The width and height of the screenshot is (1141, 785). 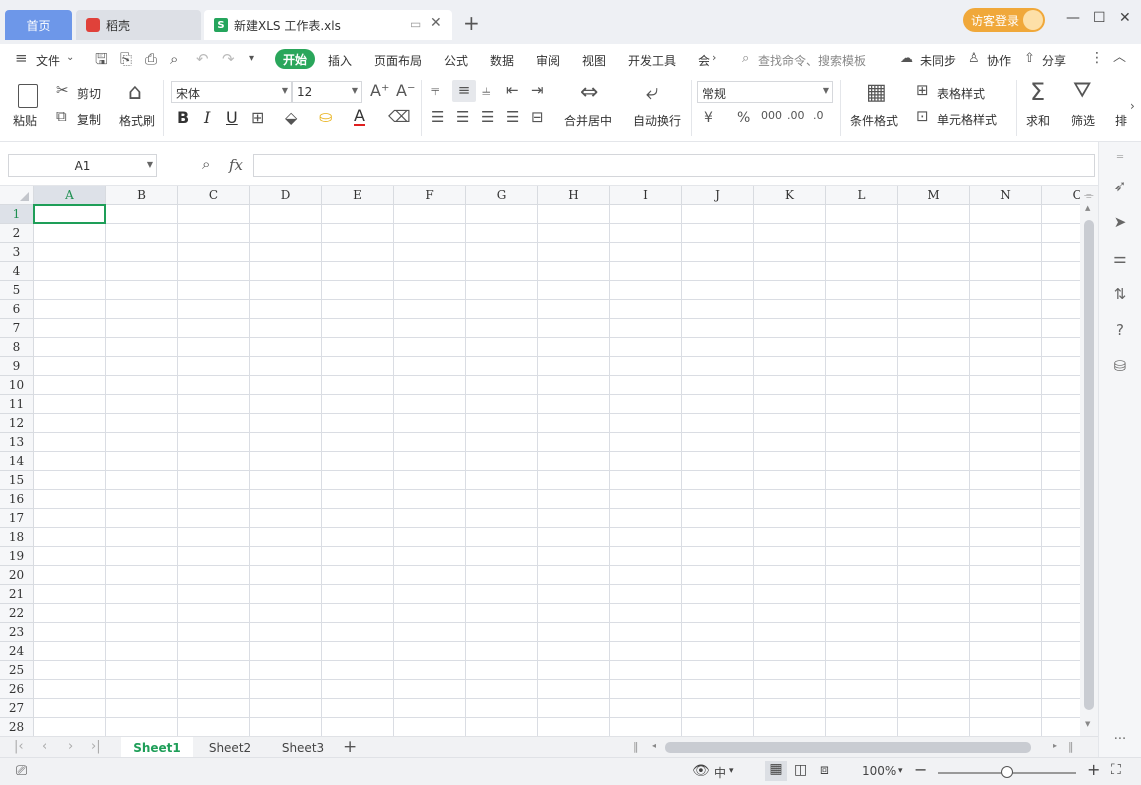 What do you see at coordinates (812, 60) in the screenshot?
I see `search-input: 查找命令、搜索模板` at bounding box center [812, 60].